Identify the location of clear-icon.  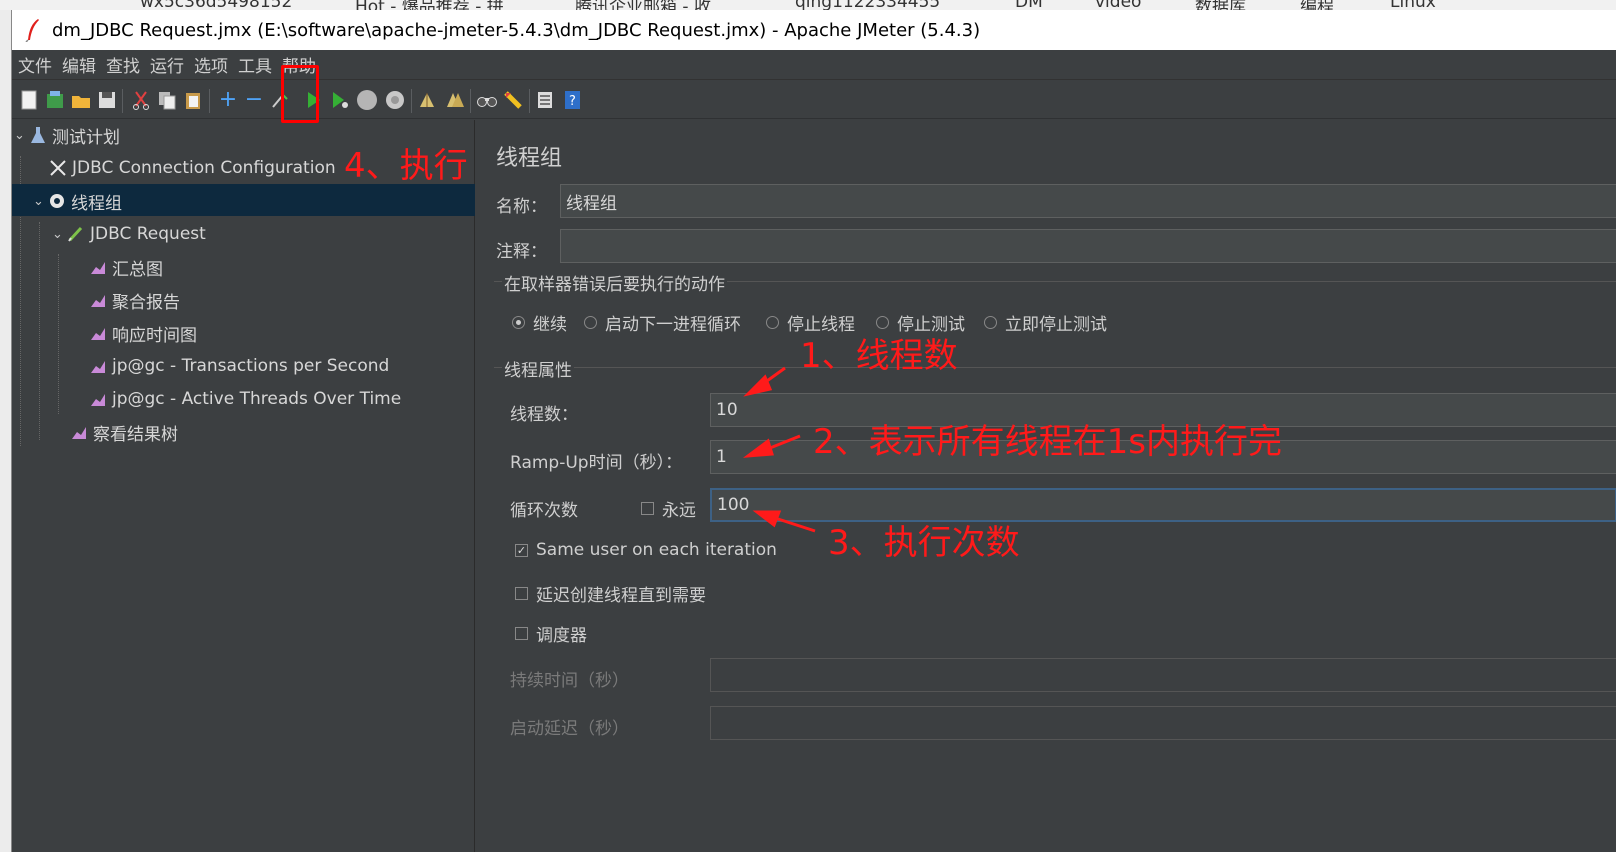
(427, 100).